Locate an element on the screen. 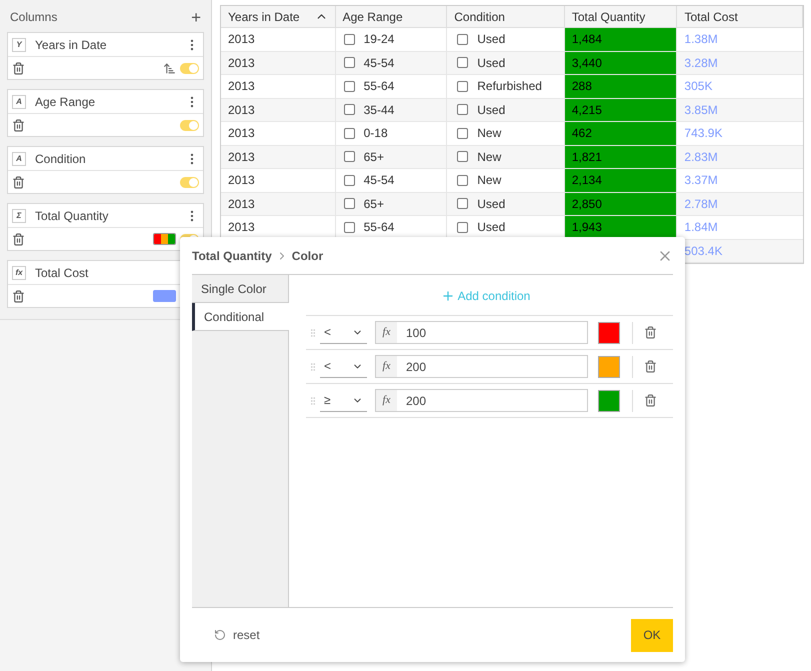  column-name: Total Quantity is located at coordinates (72, 216).